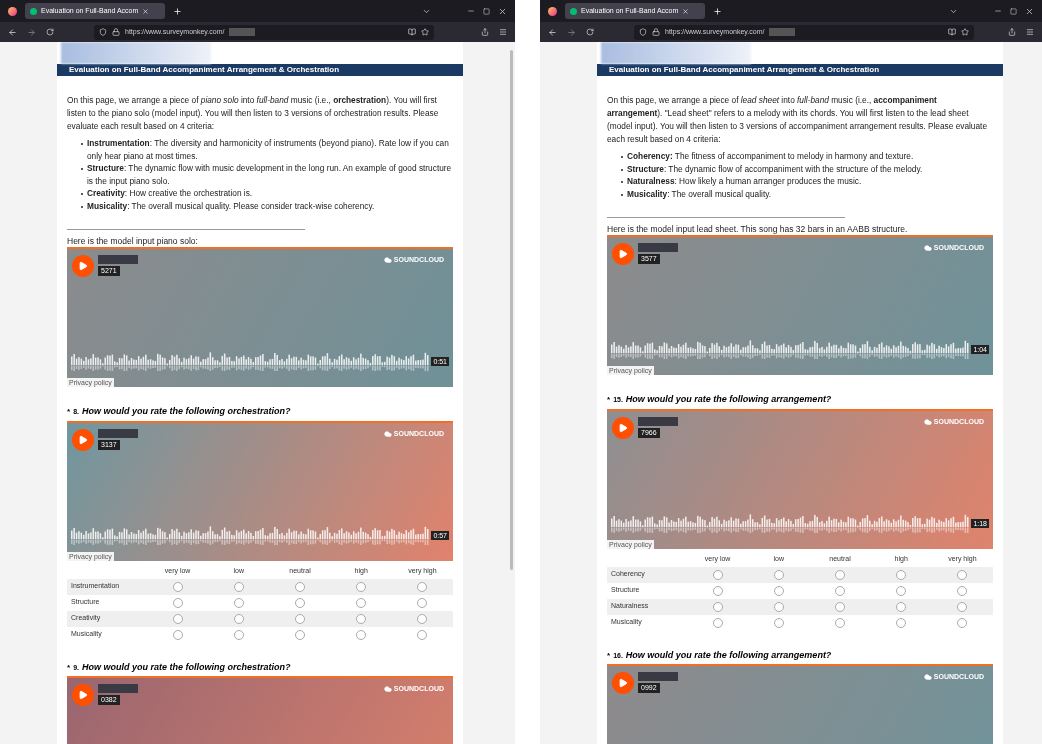  What do you see at coordinates (204, 70) in the screenshot?
I see `survey-title: Evaluation on Full-Band Accompaniment Arrangement & Orchestration` at bounding box center [204, 70].